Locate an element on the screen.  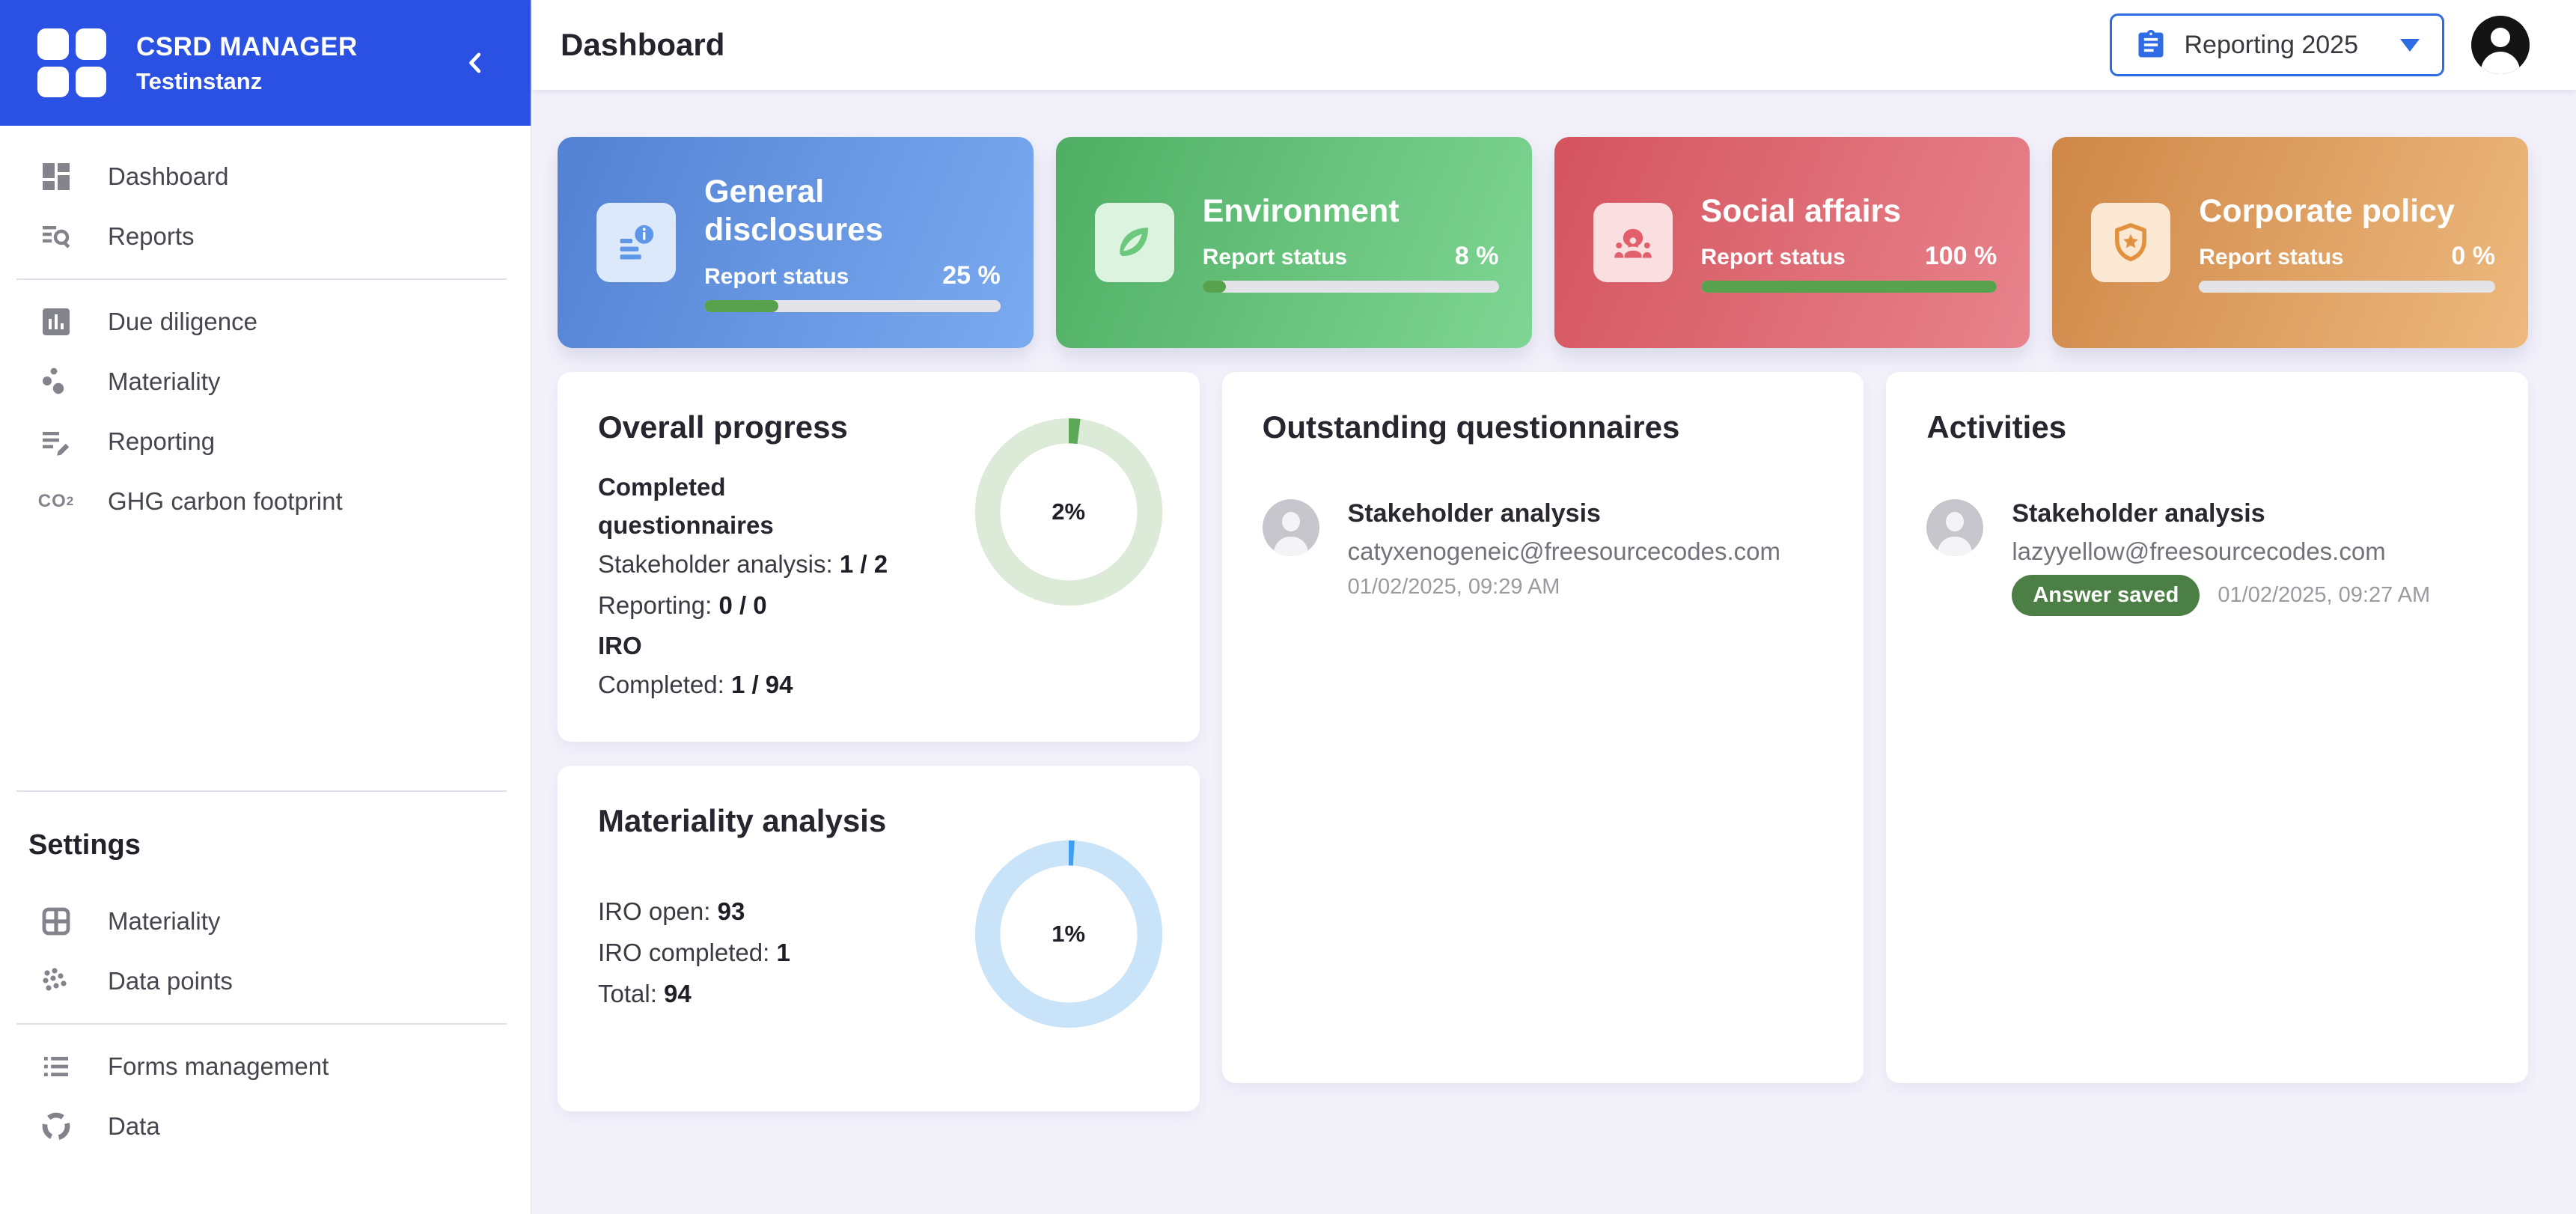
report-status-percent: 100 % is located at coordinates (1961, 256).